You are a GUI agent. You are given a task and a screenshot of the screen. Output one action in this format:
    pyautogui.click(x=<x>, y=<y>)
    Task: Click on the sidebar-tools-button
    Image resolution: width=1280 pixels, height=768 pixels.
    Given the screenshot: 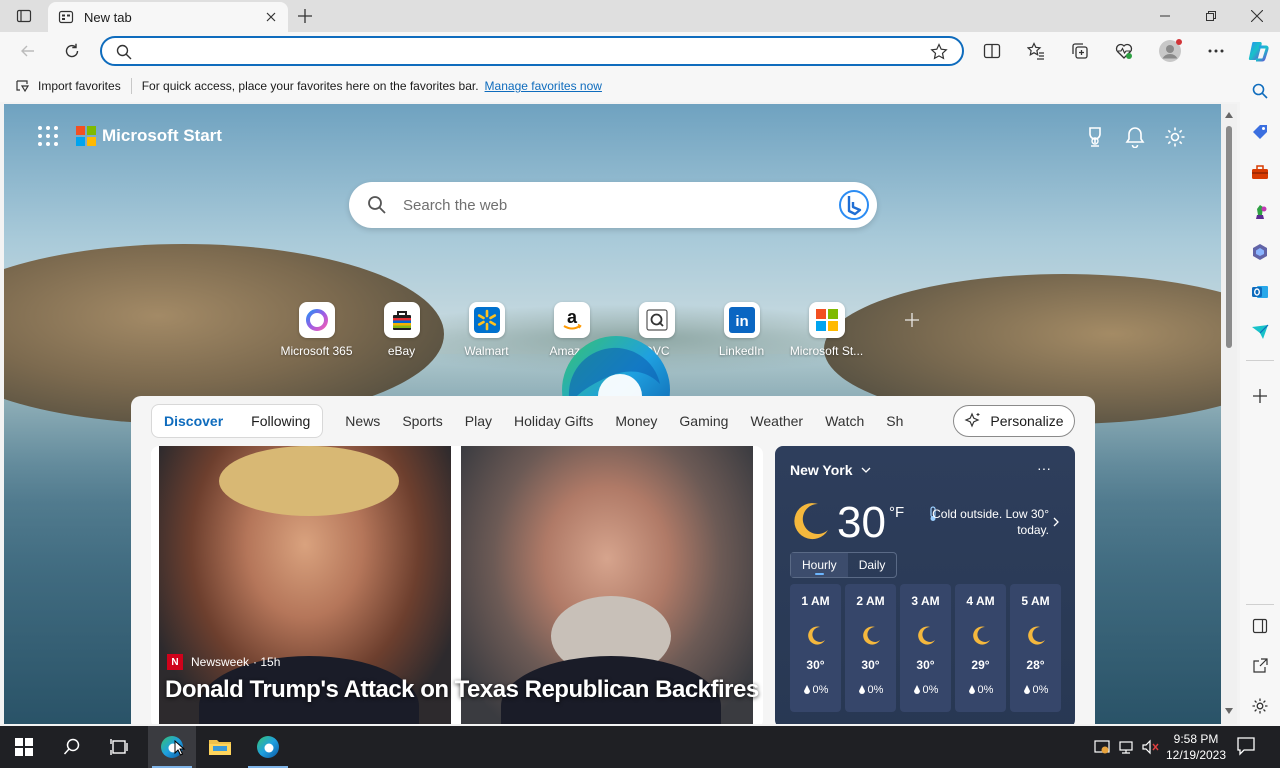 What is the action you would take?
    pyautogui.click(x=1260, y=172)
    